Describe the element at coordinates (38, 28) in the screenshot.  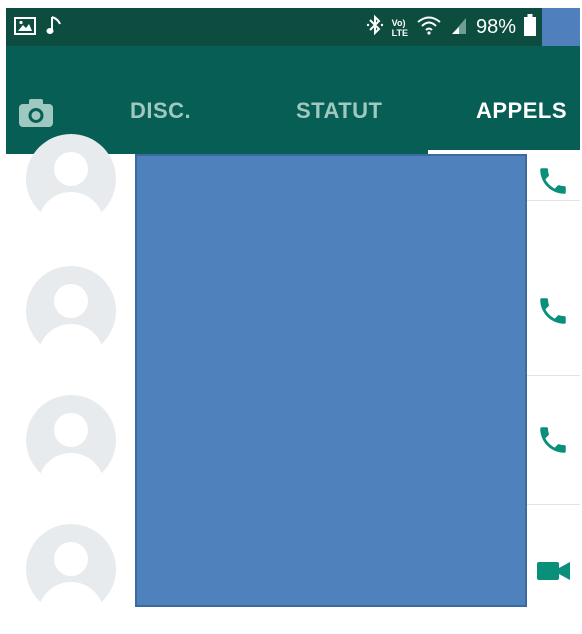
I see `status-bar-left` at that location.